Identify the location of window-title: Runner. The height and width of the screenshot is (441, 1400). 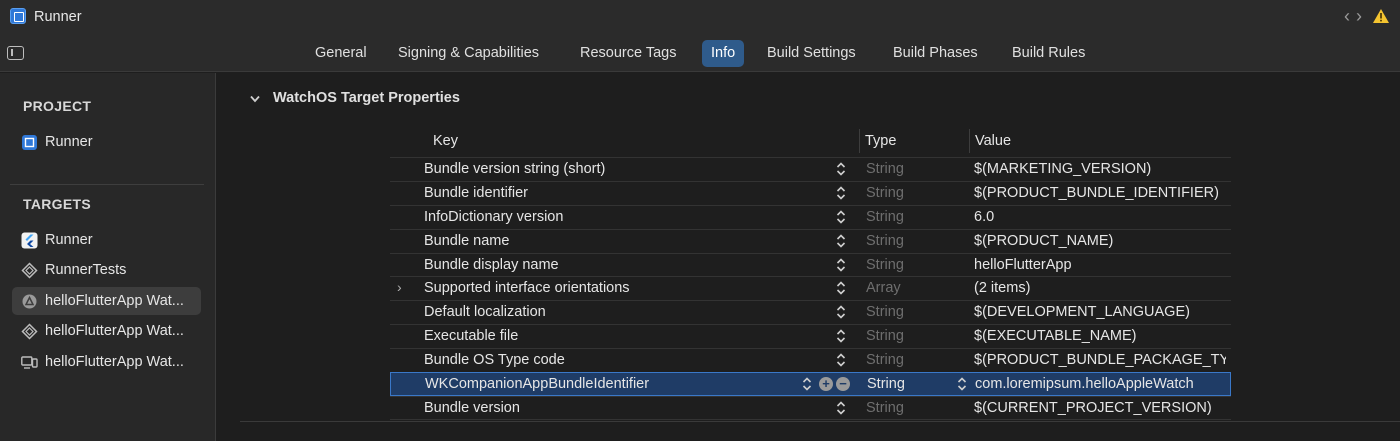
(58, 17).